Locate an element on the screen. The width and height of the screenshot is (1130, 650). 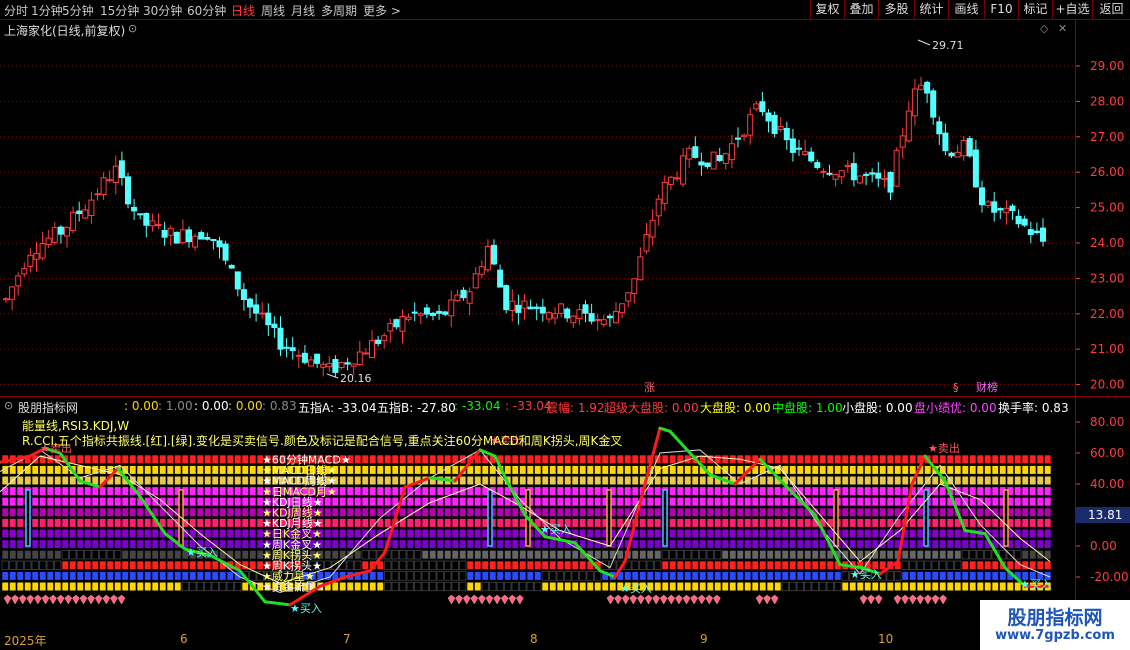
indicator-name: 股朋指标网 is located at coordinates (48, 407).